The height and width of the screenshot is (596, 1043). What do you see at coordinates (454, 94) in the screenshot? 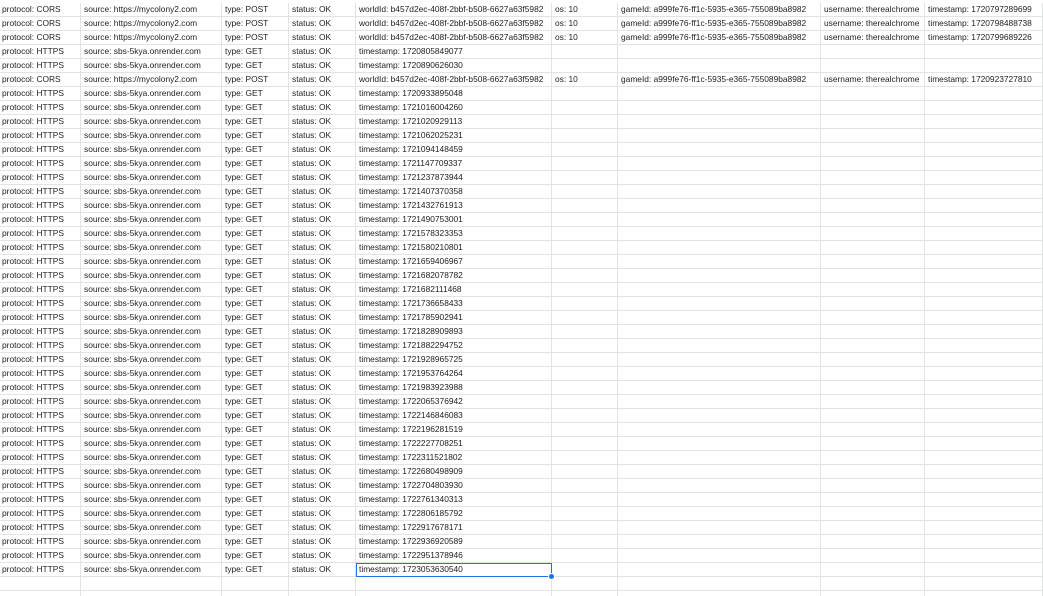
I see `table-cell: timestamp: 1720933895048` at bounding box center [454, 94].